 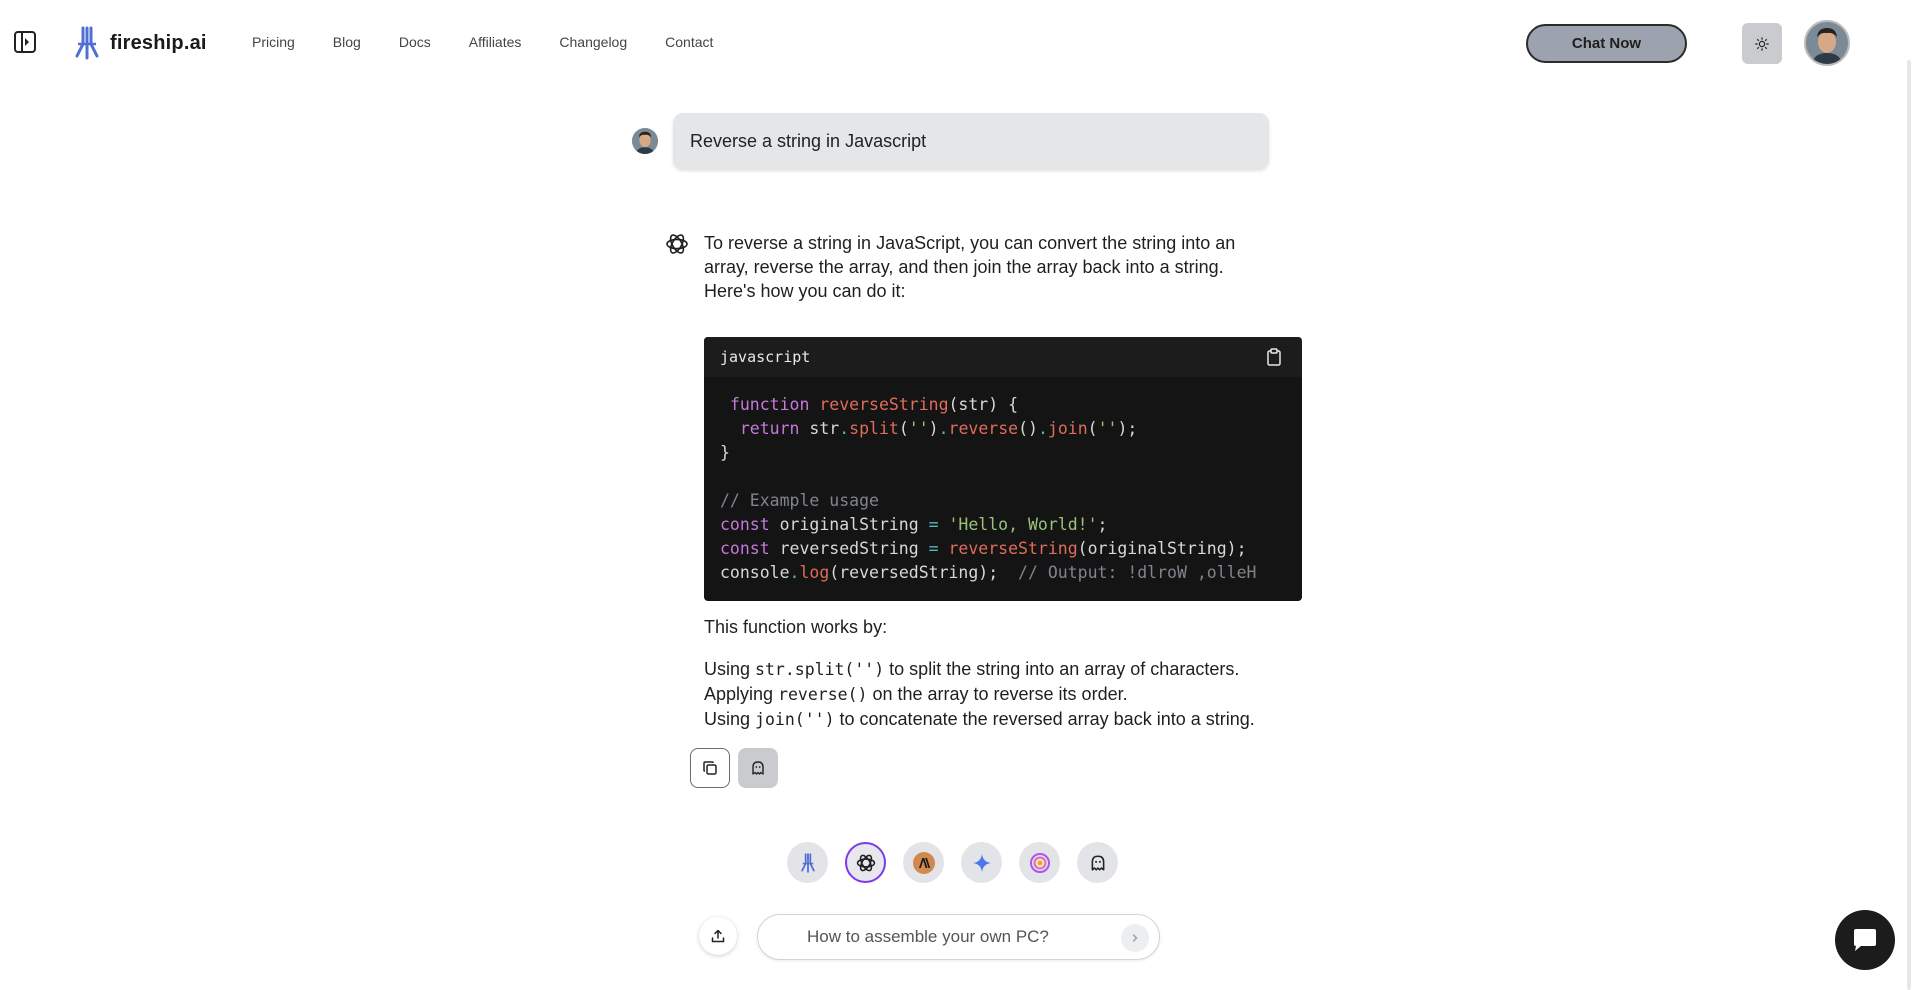 What do you see at coordinates (1275, 357) in the screenshot?
I see `clipboard-icon` at bounding box center [1275, 357].